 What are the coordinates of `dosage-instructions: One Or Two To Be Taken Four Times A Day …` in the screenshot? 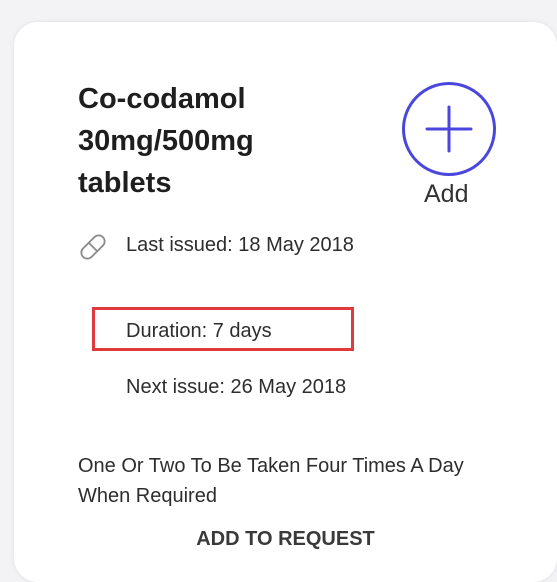 It's located at (271, 481).